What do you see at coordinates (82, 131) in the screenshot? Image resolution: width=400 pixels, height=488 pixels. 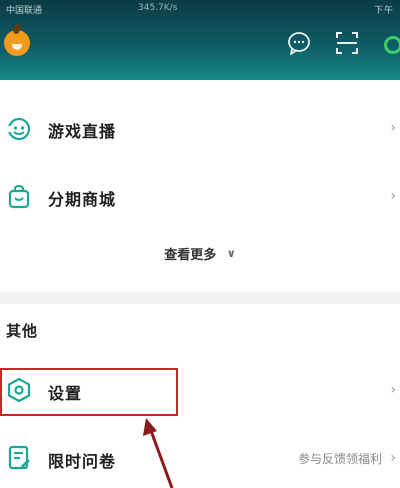 I see `menu-item-label: 游戏直播` at bounding box center [82, 131].